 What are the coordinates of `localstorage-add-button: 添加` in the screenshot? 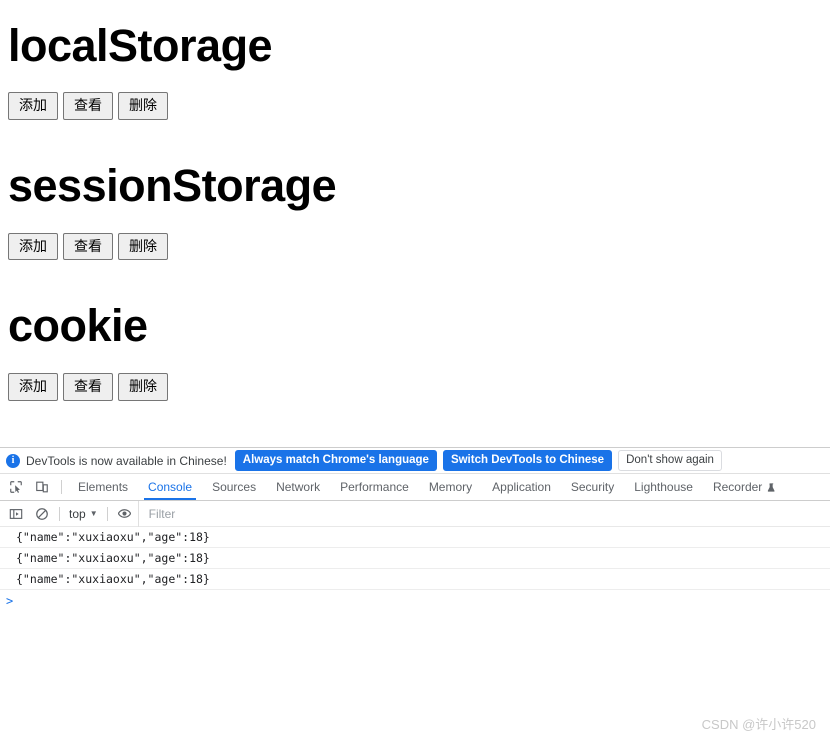 It's located at (33, 106).